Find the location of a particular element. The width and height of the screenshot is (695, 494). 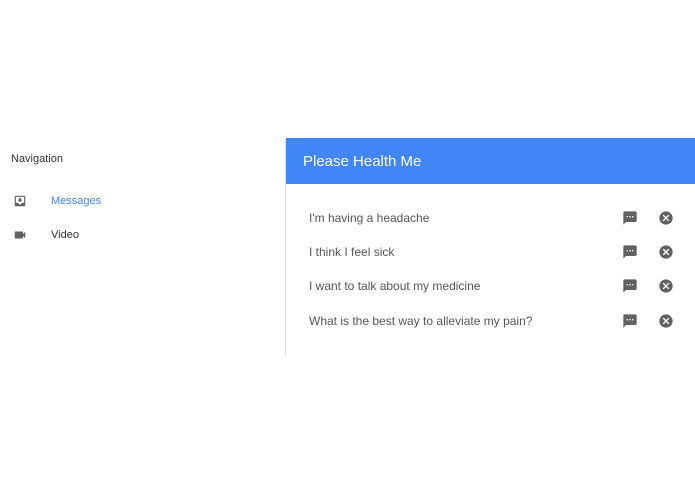

message-text: I think I feel sick is located at coordinates (352, 252).